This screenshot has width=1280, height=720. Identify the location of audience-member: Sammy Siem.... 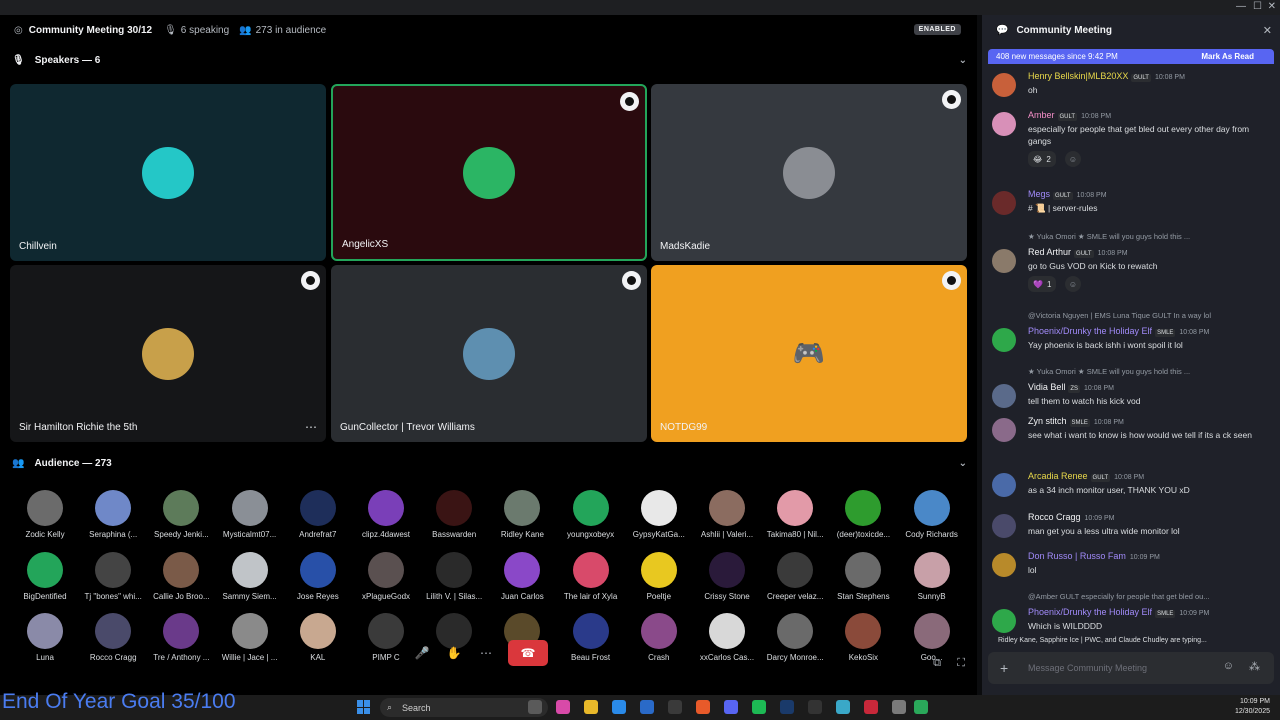
(250, 576).